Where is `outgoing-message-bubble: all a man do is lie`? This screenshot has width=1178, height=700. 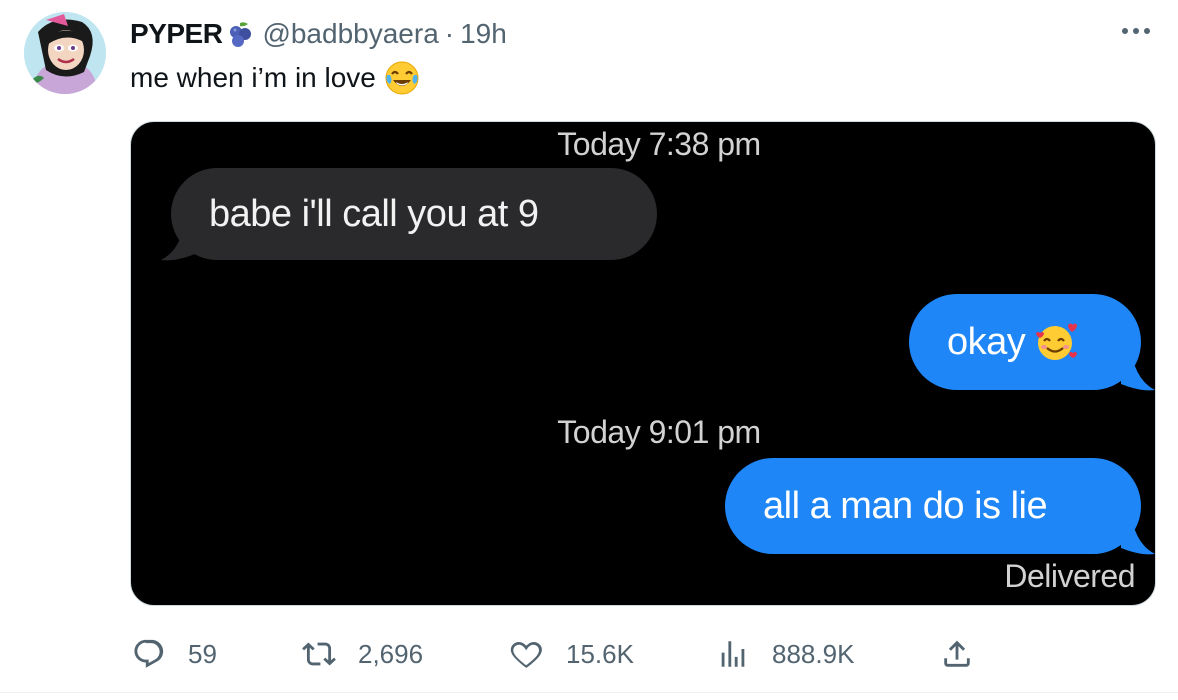 outgoing-message-bubble: all a man do is lie is located at coordinates (933, 506).